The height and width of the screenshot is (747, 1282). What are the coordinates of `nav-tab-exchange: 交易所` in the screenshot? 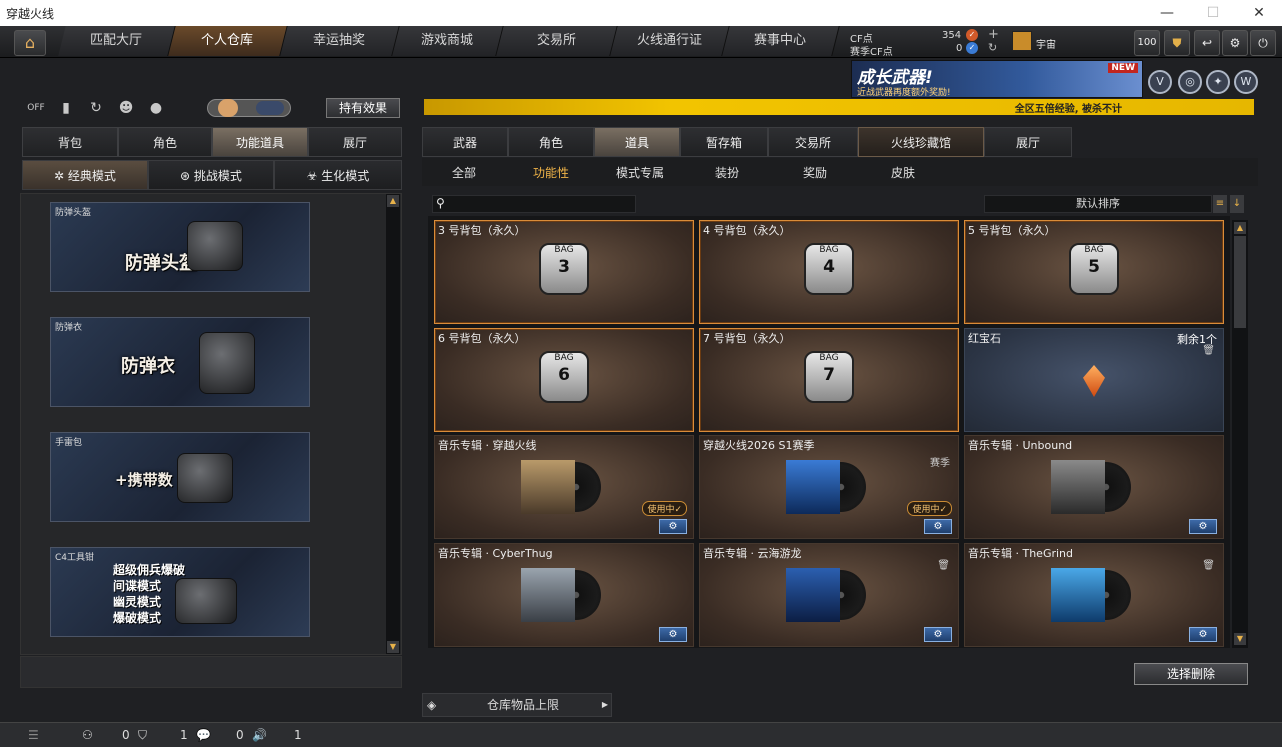 It's located at (557, 41).